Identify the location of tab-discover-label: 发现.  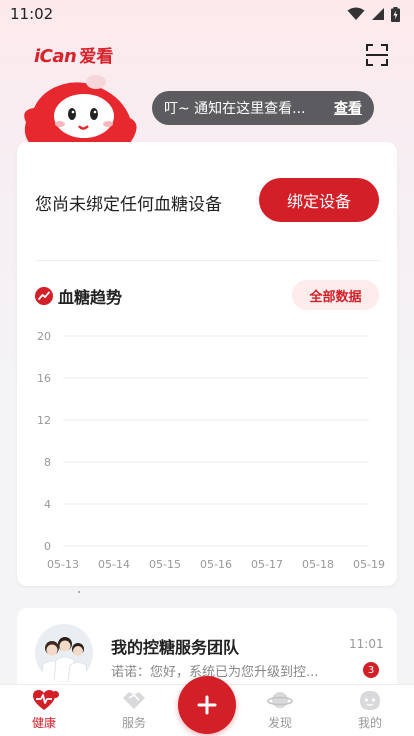
(279, 723).